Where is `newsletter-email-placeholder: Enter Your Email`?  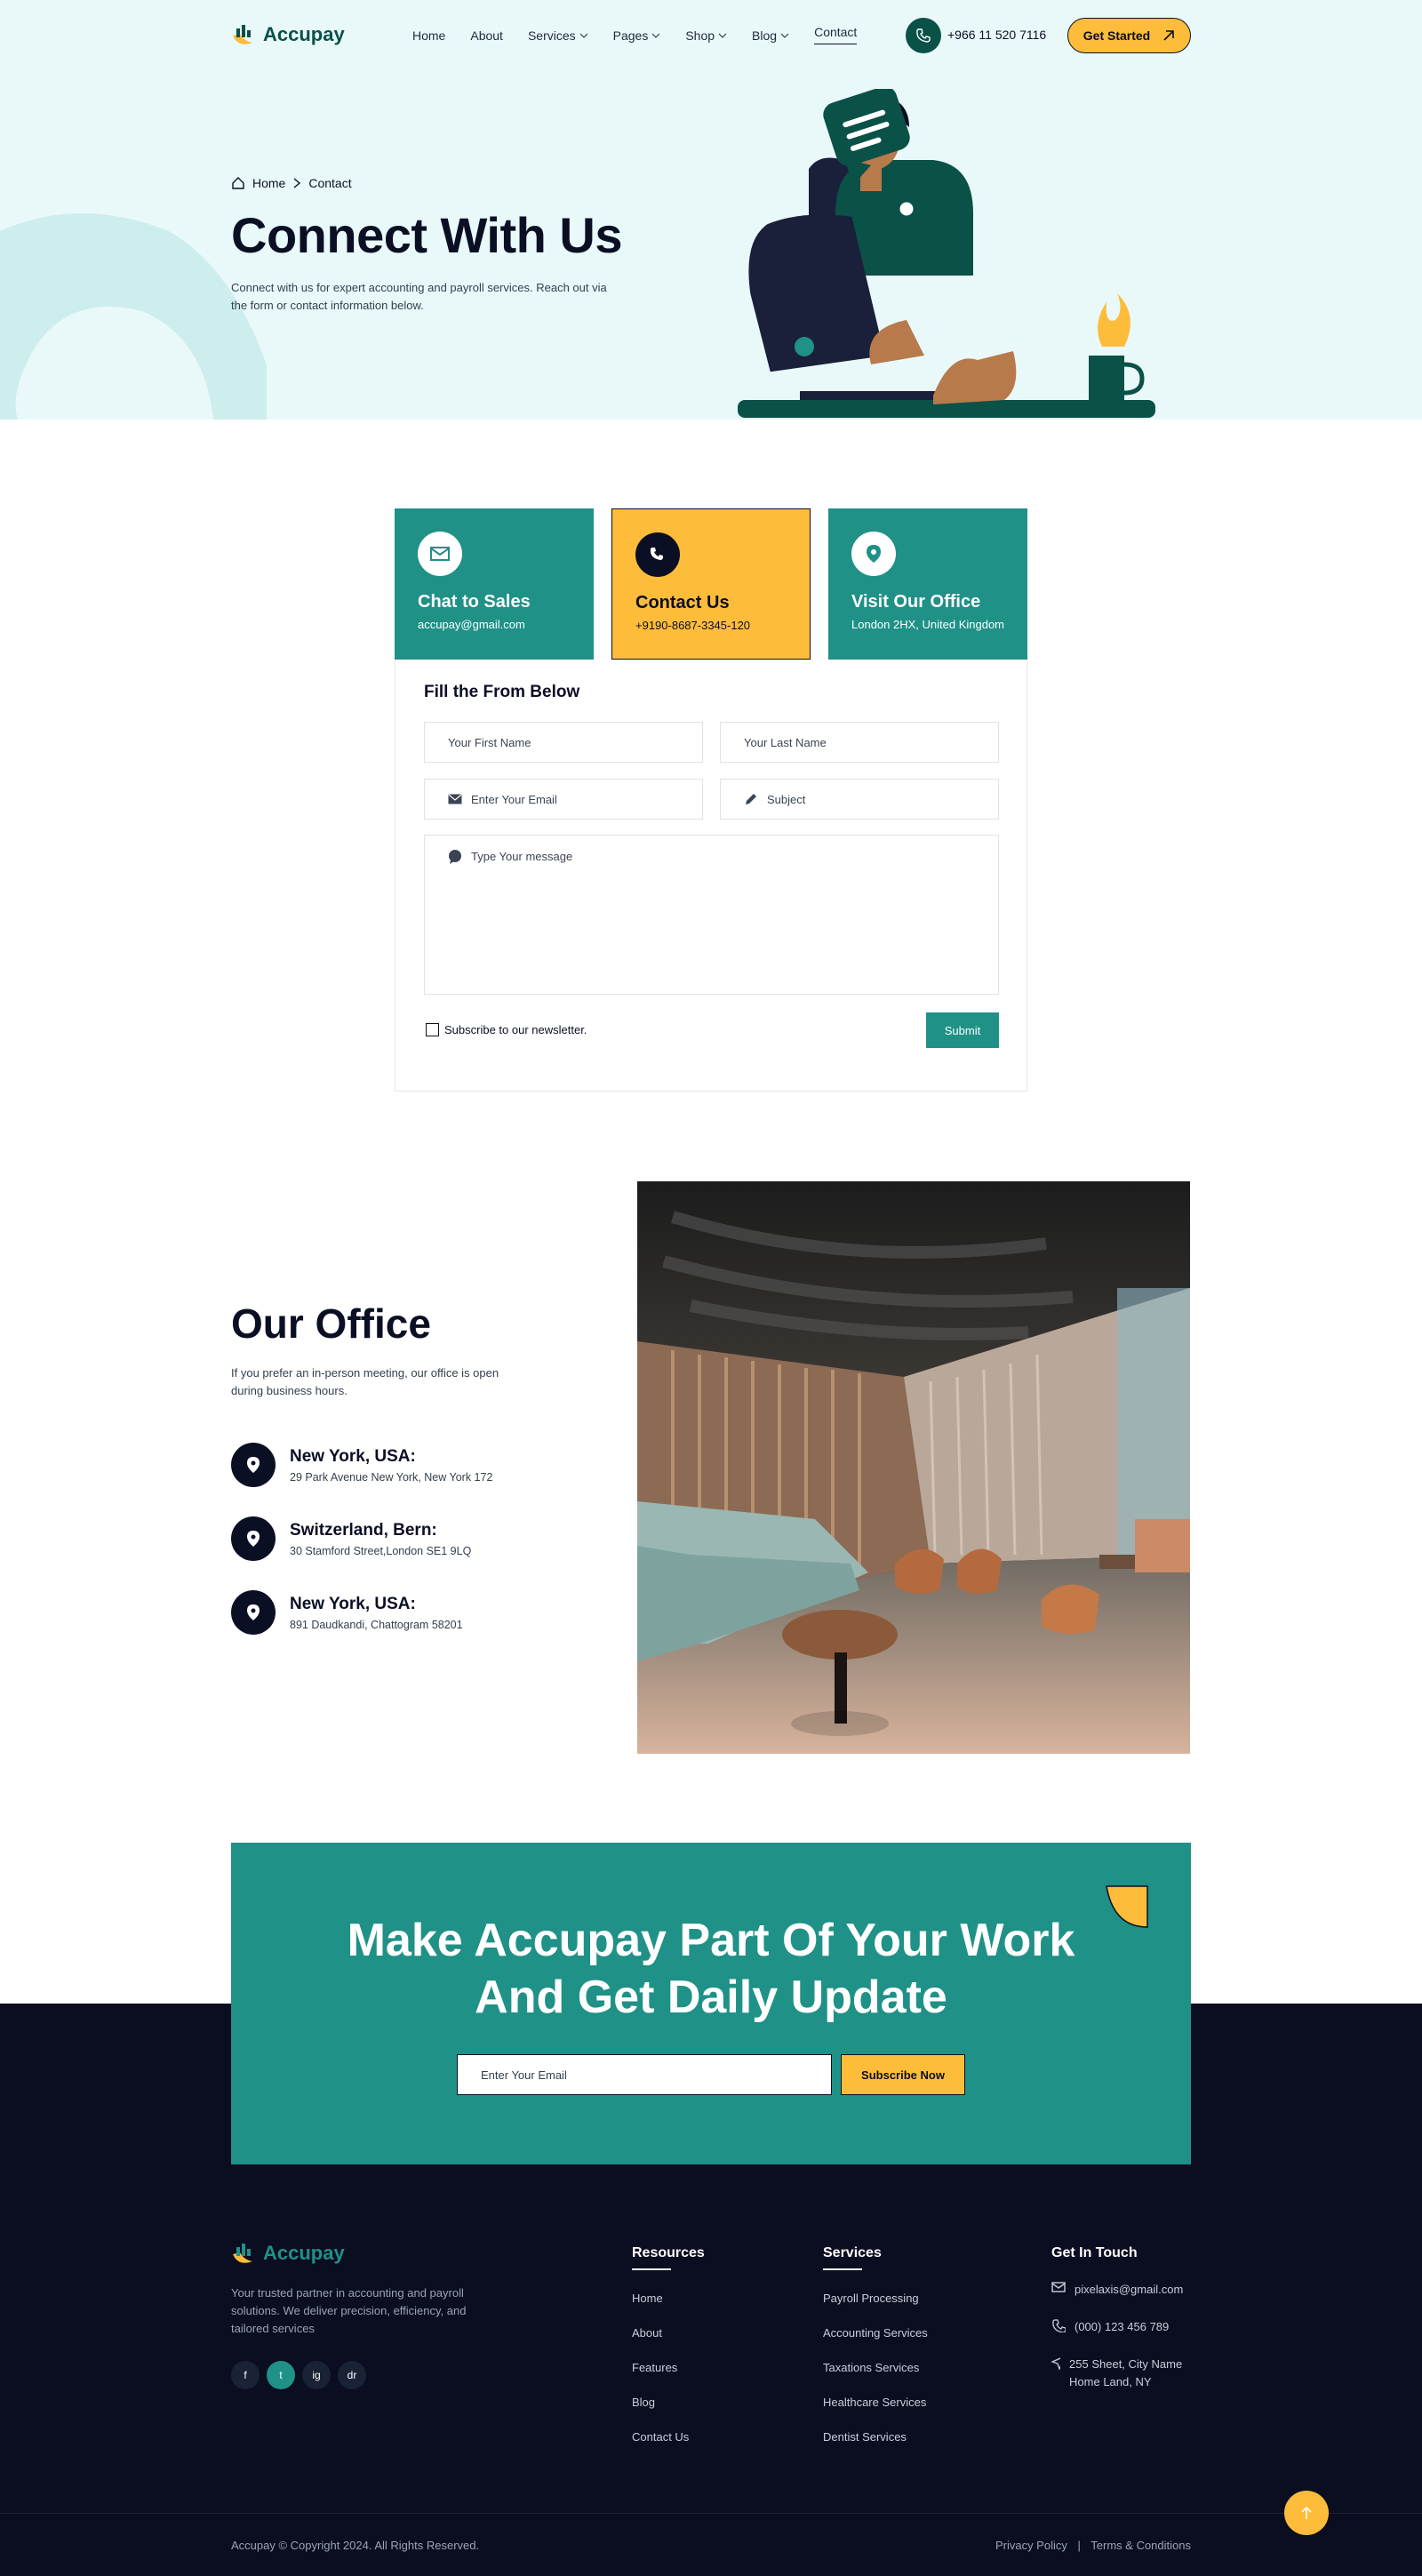 newsletter-email-placeholder: Enter Your Email is located at coordinates (524, 2075).